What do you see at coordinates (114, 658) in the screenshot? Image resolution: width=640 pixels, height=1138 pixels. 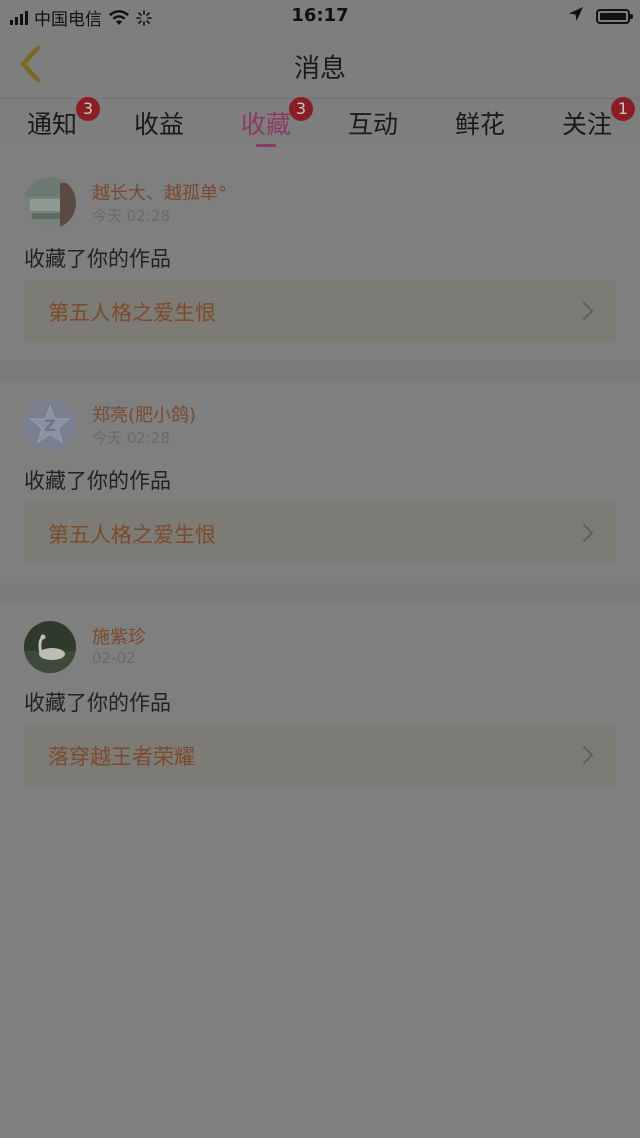 I see `message-time: 02-02` at bounding box center [114, 658].